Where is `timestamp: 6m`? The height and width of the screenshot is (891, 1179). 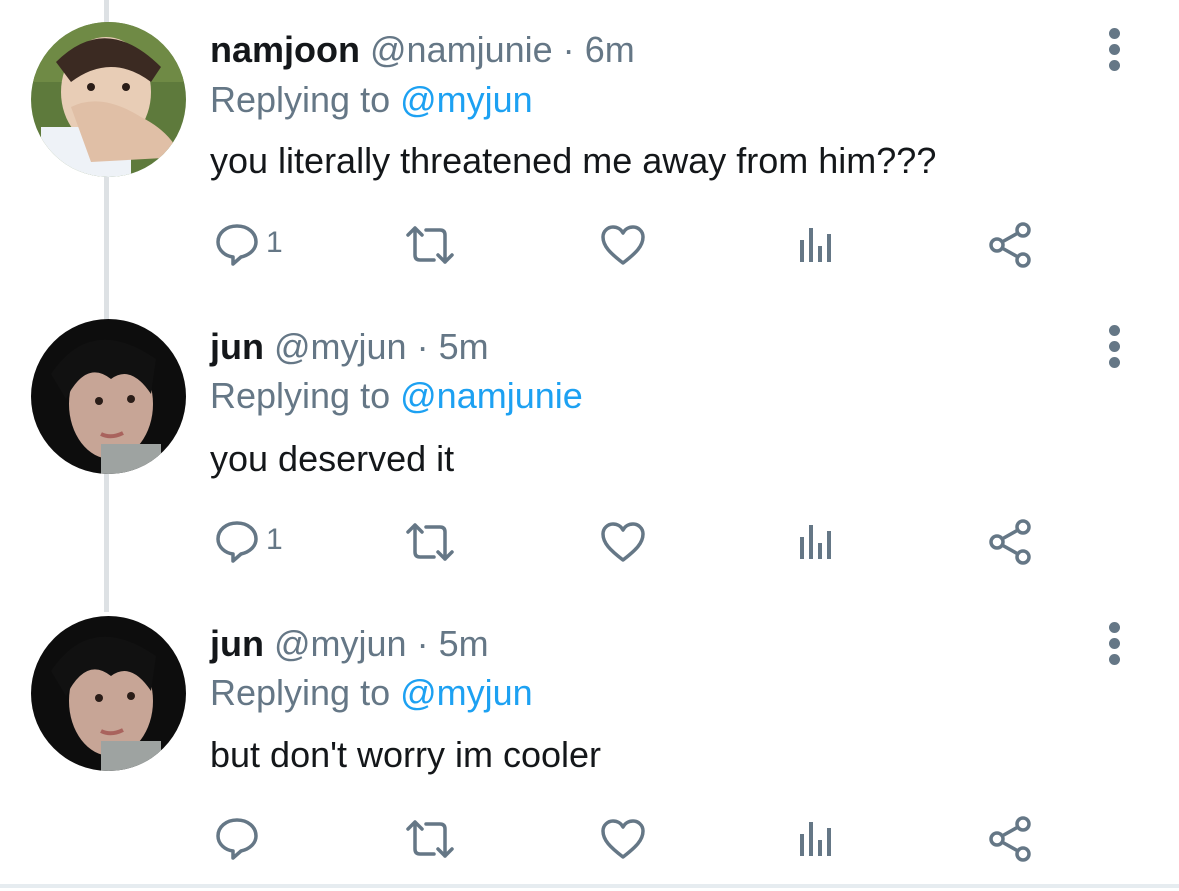
timestamp: 6m is located at coordinates (610, 49).